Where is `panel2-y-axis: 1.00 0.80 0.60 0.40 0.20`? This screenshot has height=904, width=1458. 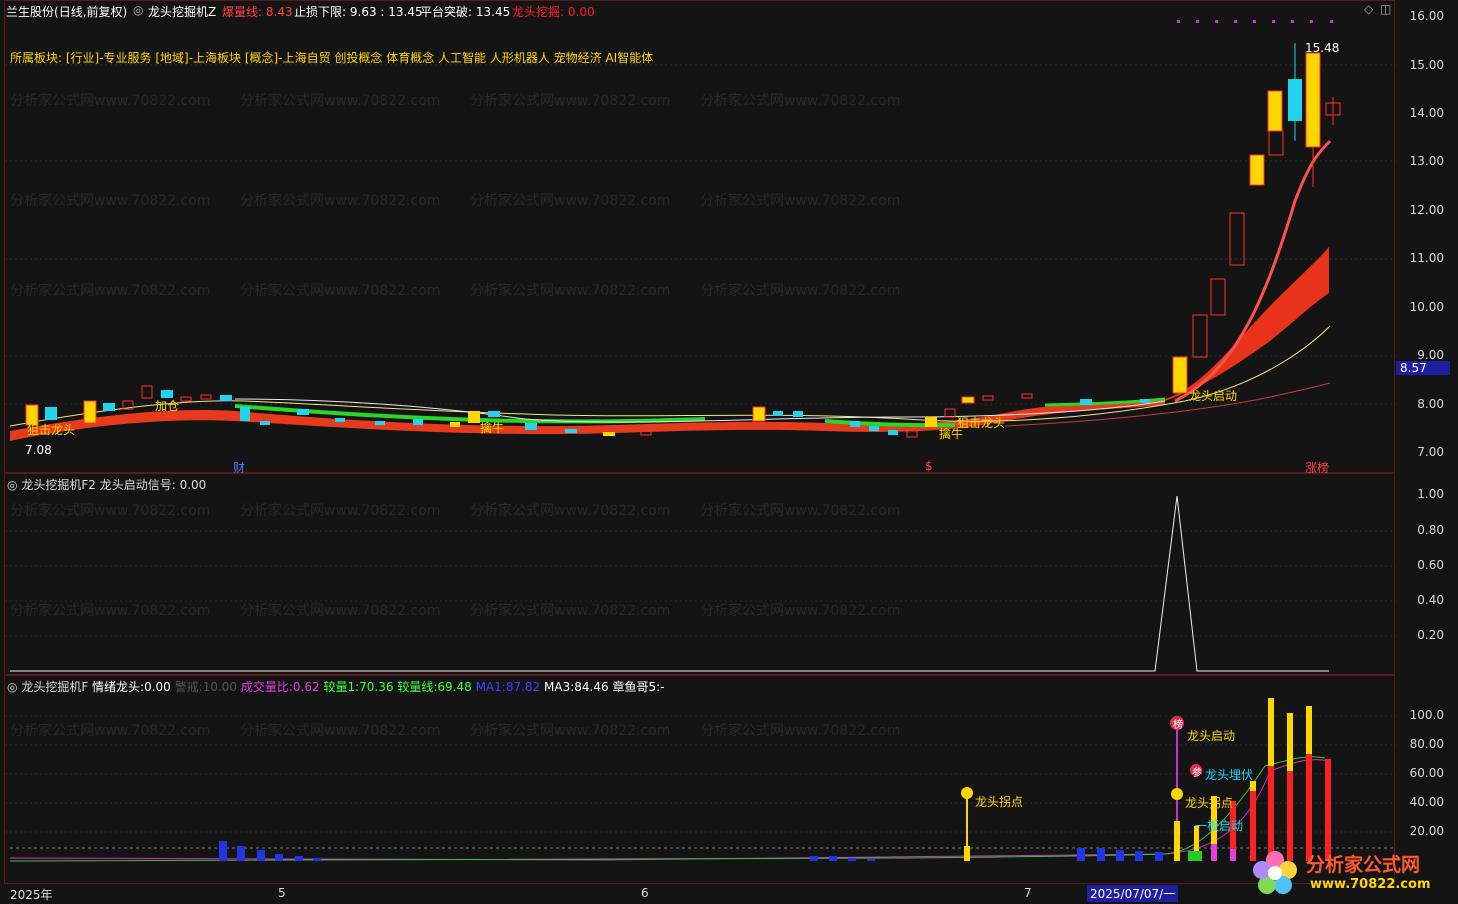
panel2-y-axis: 1.00 0.80 0.60 0.40 0.20 is located at coordinates (1430, 564).